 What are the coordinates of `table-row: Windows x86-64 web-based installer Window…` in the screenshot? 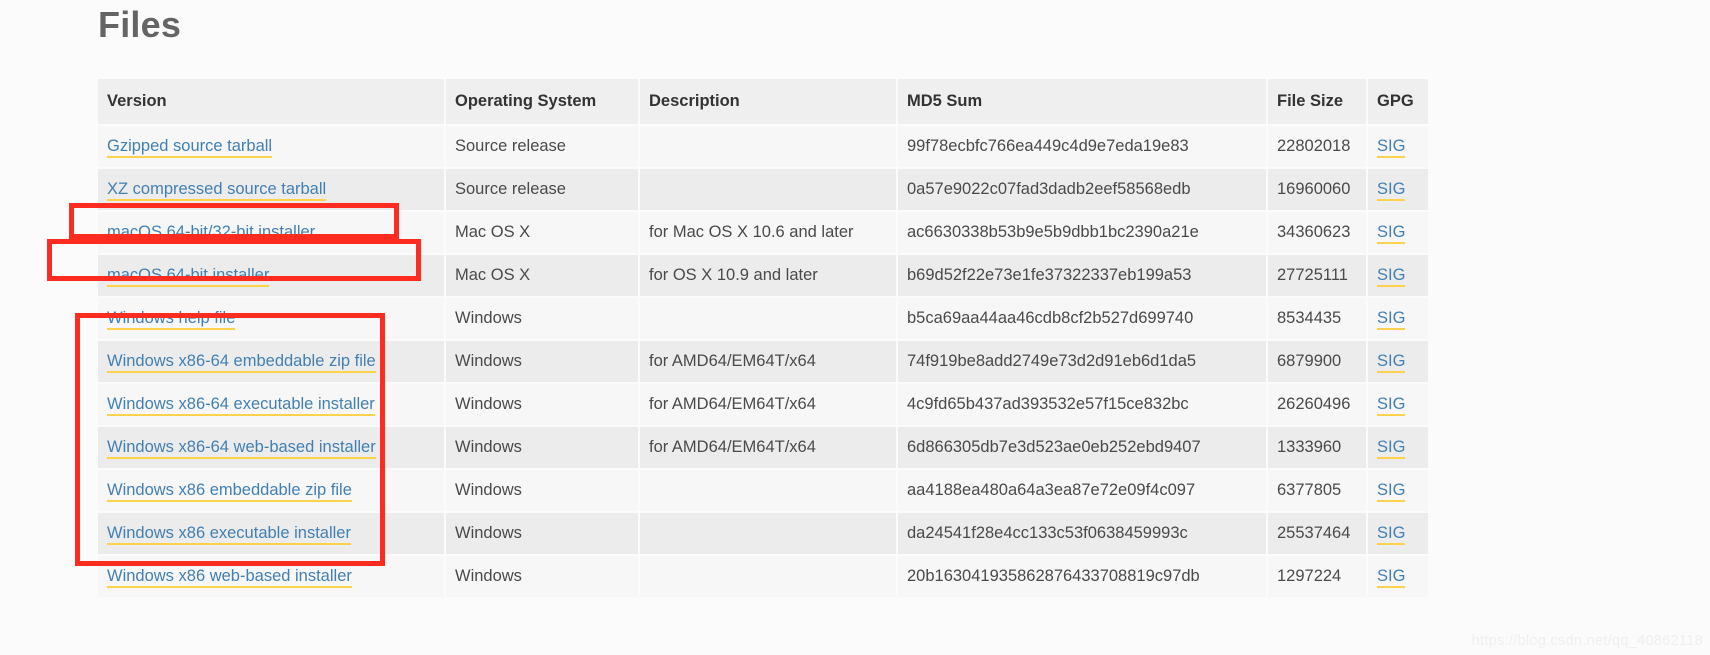 It's located at (763, 447).